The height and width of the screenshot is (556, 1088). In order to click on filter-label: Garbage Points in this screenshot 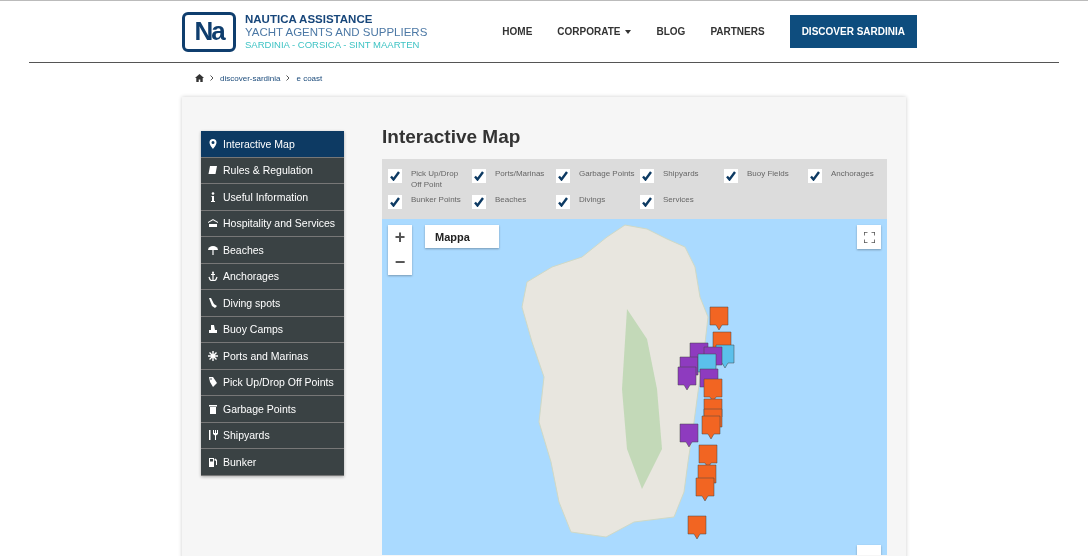, I will do `click(607, 173)`.